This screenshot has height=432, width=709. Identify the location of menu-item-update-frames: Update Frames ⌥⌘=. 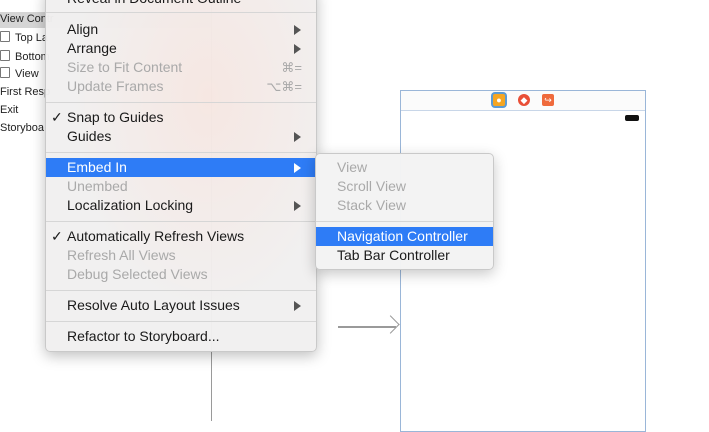
(181, 86).